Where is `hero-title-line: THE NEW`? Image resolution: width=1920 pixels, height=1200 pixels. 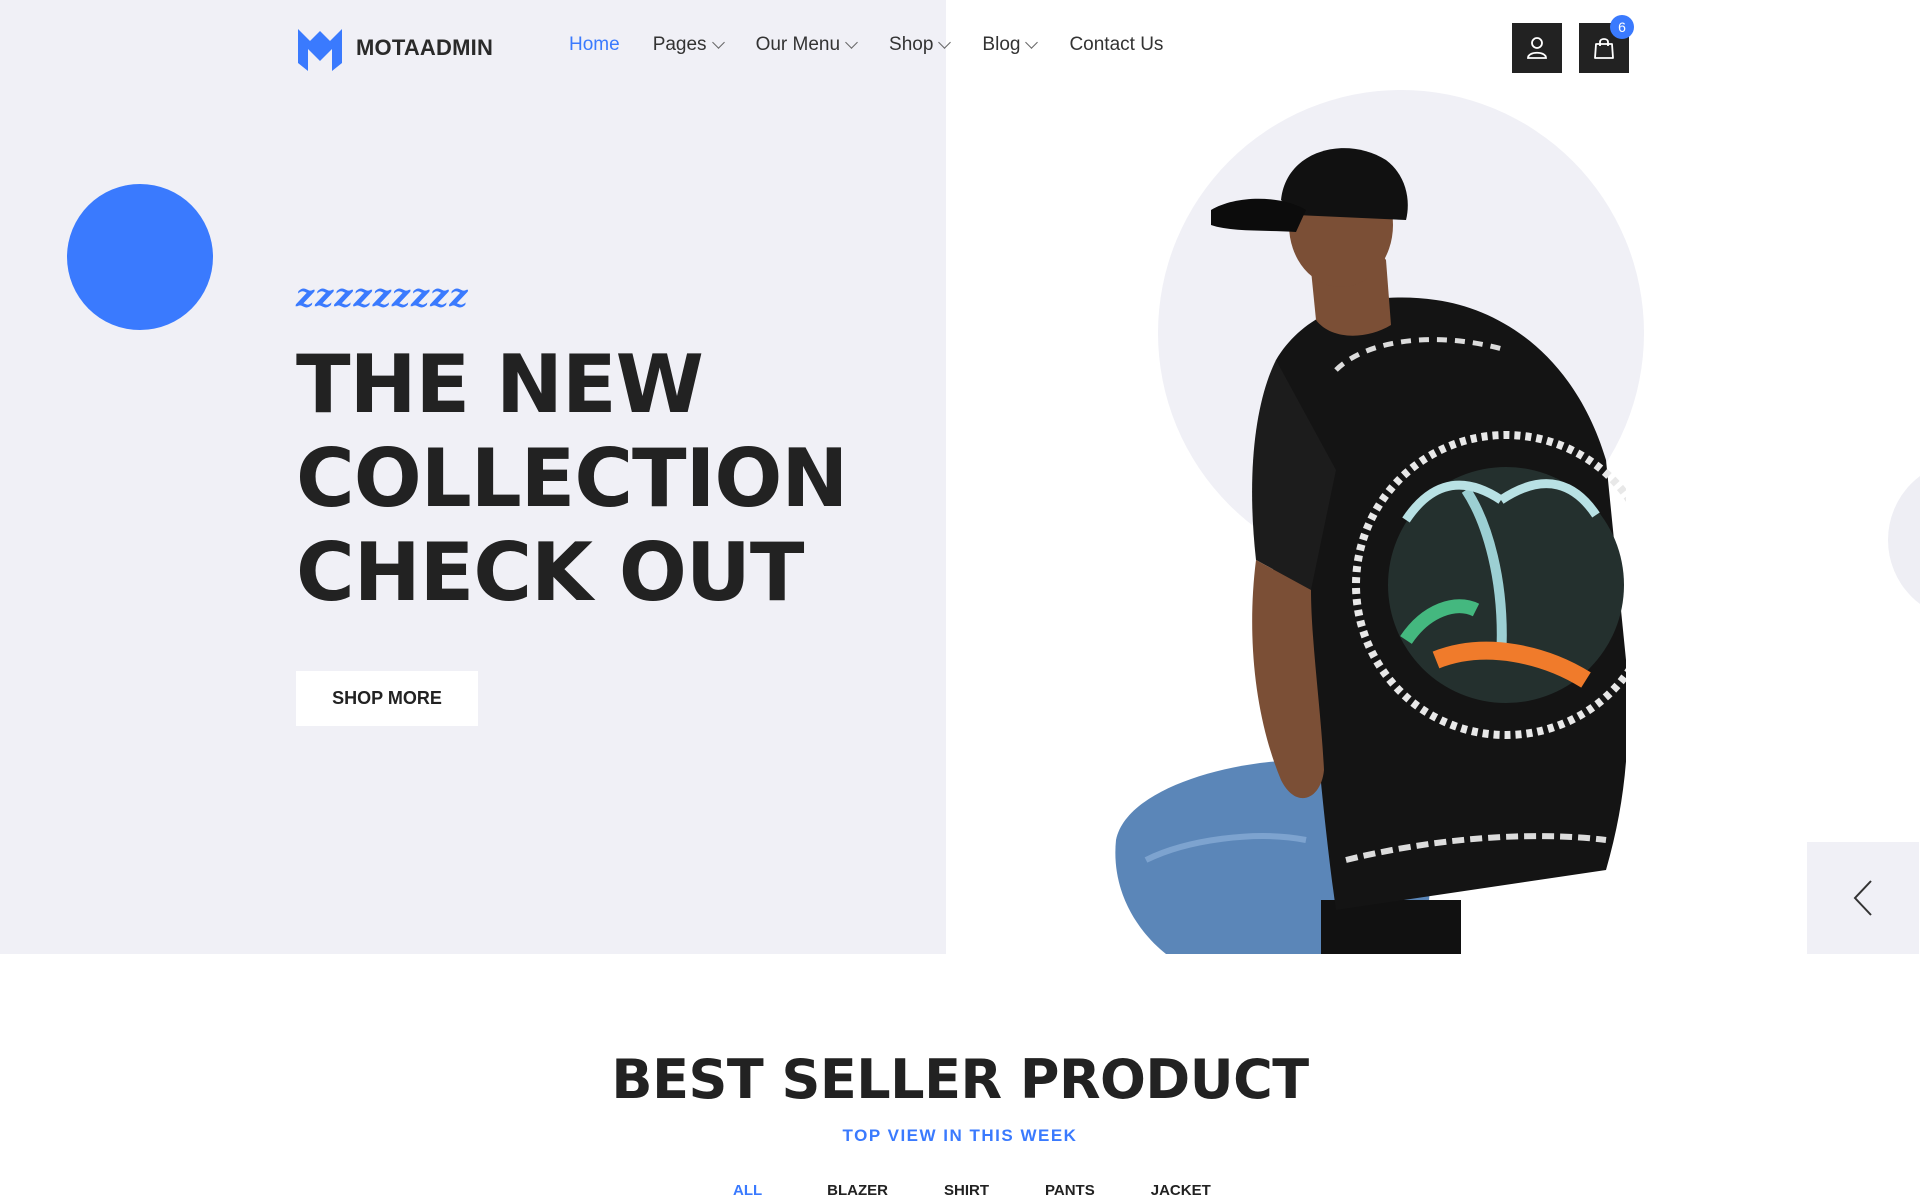 hero-title-line: THE NEW is located at coordinates (500, 384).